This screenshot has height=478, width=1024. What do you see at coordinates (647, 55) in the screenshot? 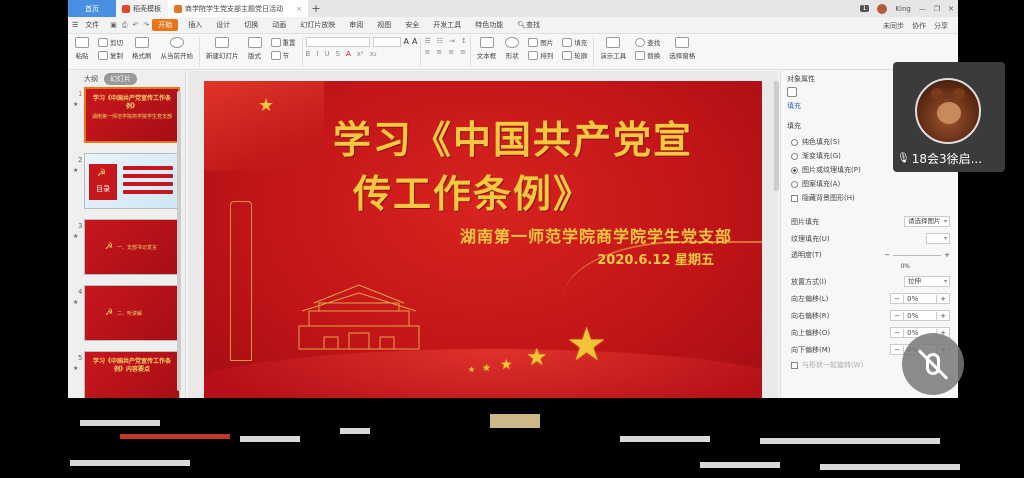
I see `replace-button: 替换` at bounding box center [647, 55].